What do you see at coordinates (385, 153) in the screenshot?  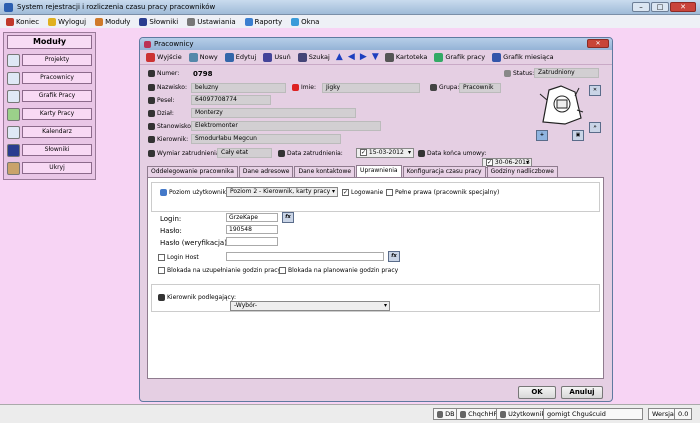 I see `data-zatrudnienia-picker: ✓ 15-03-2012` at bounding box center [385, 153].